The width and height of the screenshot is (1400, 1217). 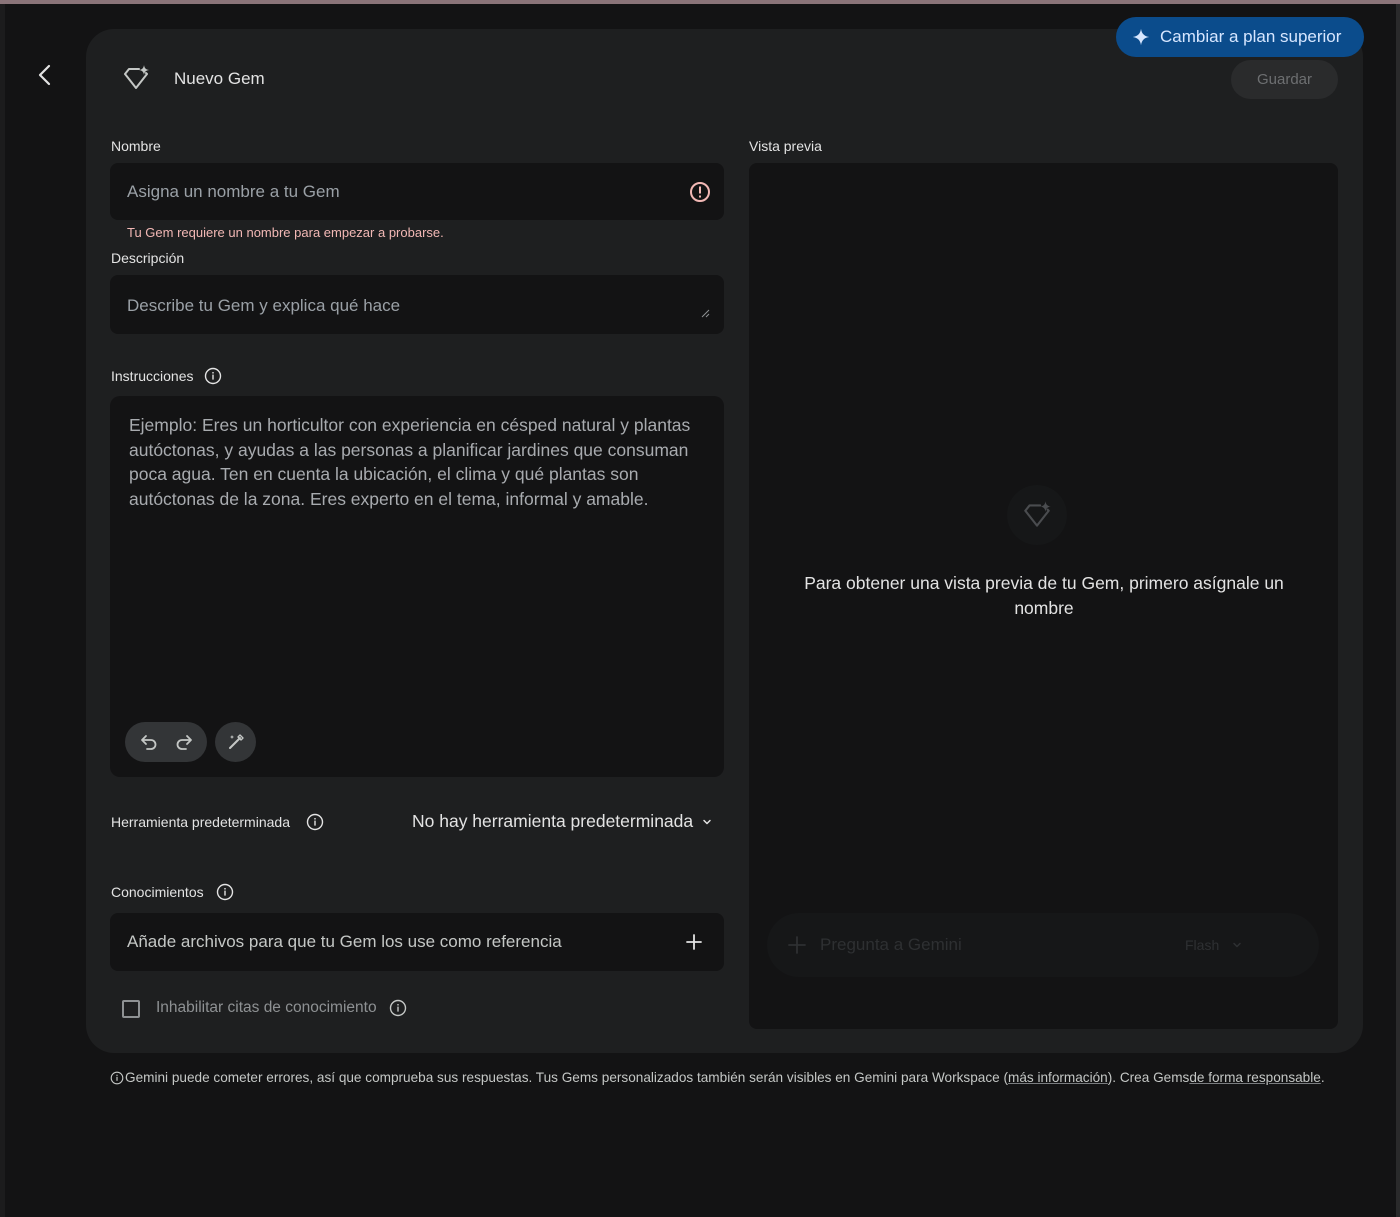 I want to click on save-button: Guardar, so click(x=1284, y=79).